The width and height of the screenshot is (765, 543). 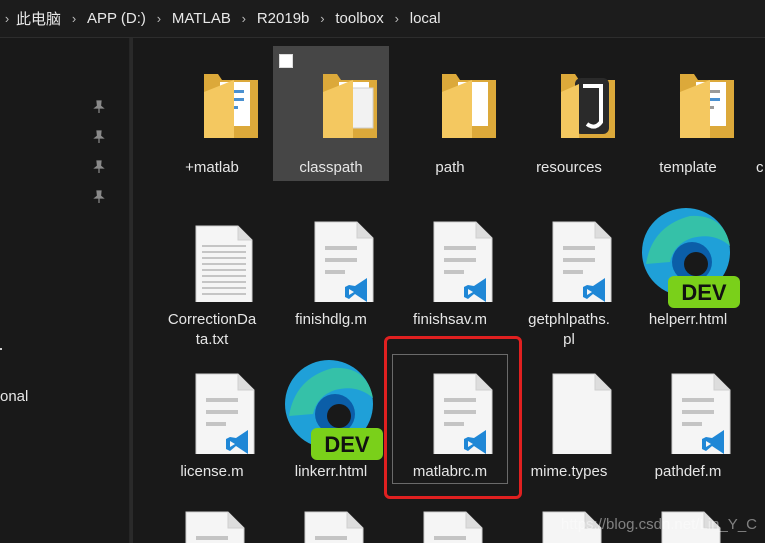 What do you see at coordinates (450, 319) in the screenshot?
I see `file-name: finishsav.m` at bounding box center [450, 319].